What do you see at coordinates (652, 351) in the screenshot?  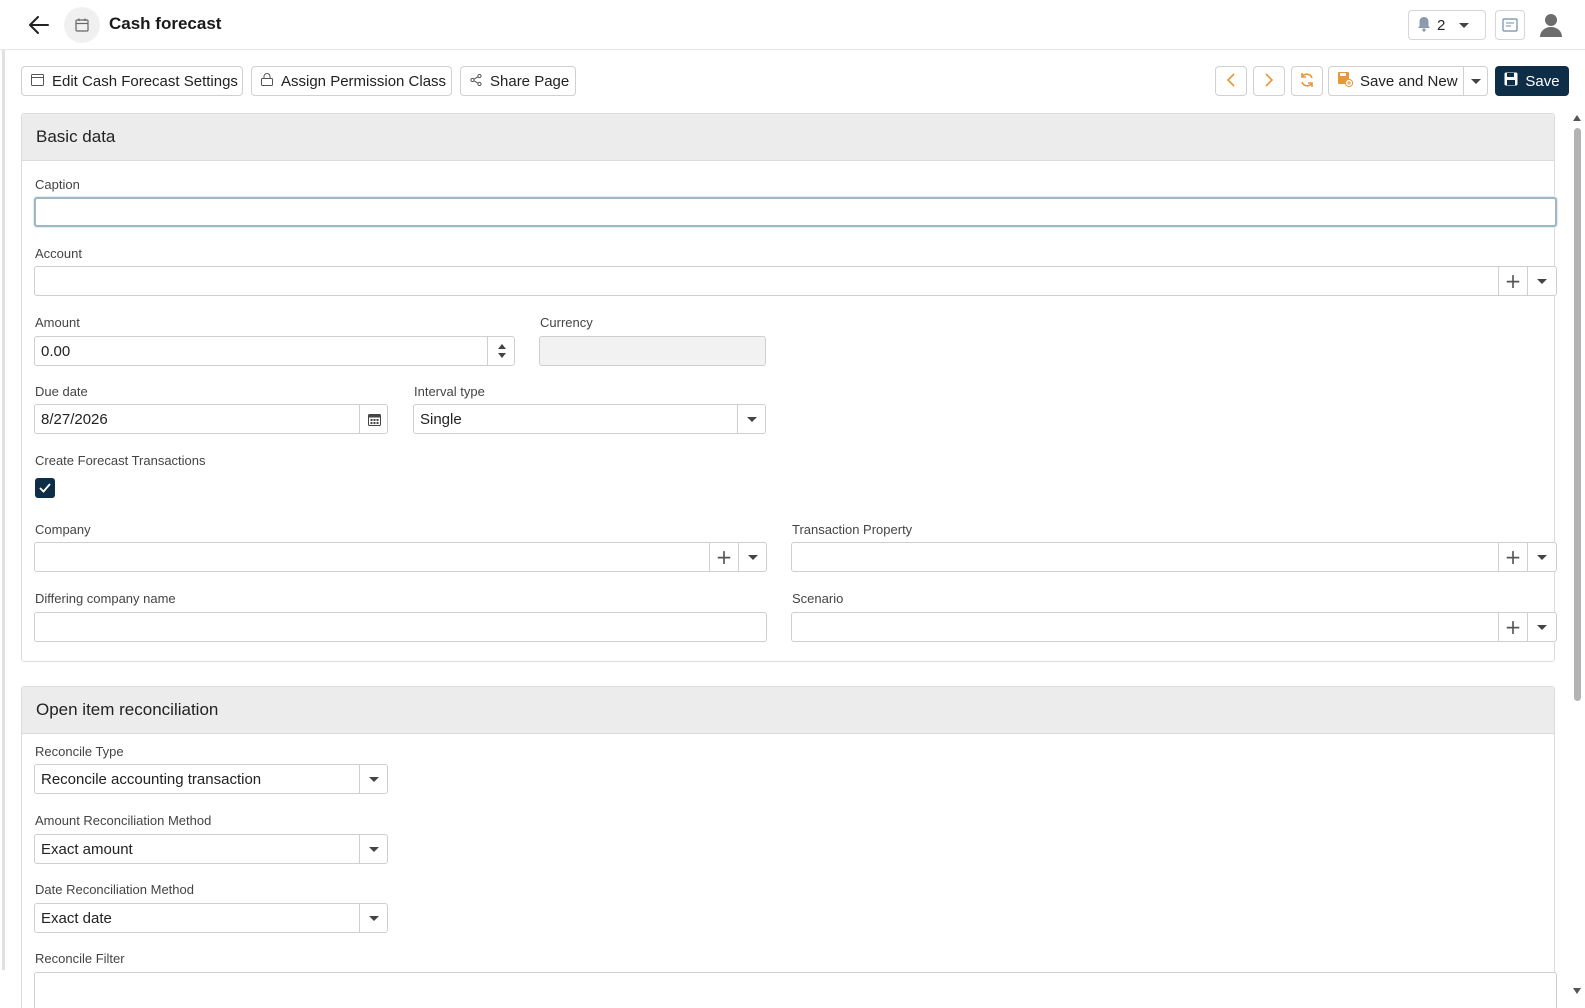 I see `currency-field` at bounding box center [652, 351].